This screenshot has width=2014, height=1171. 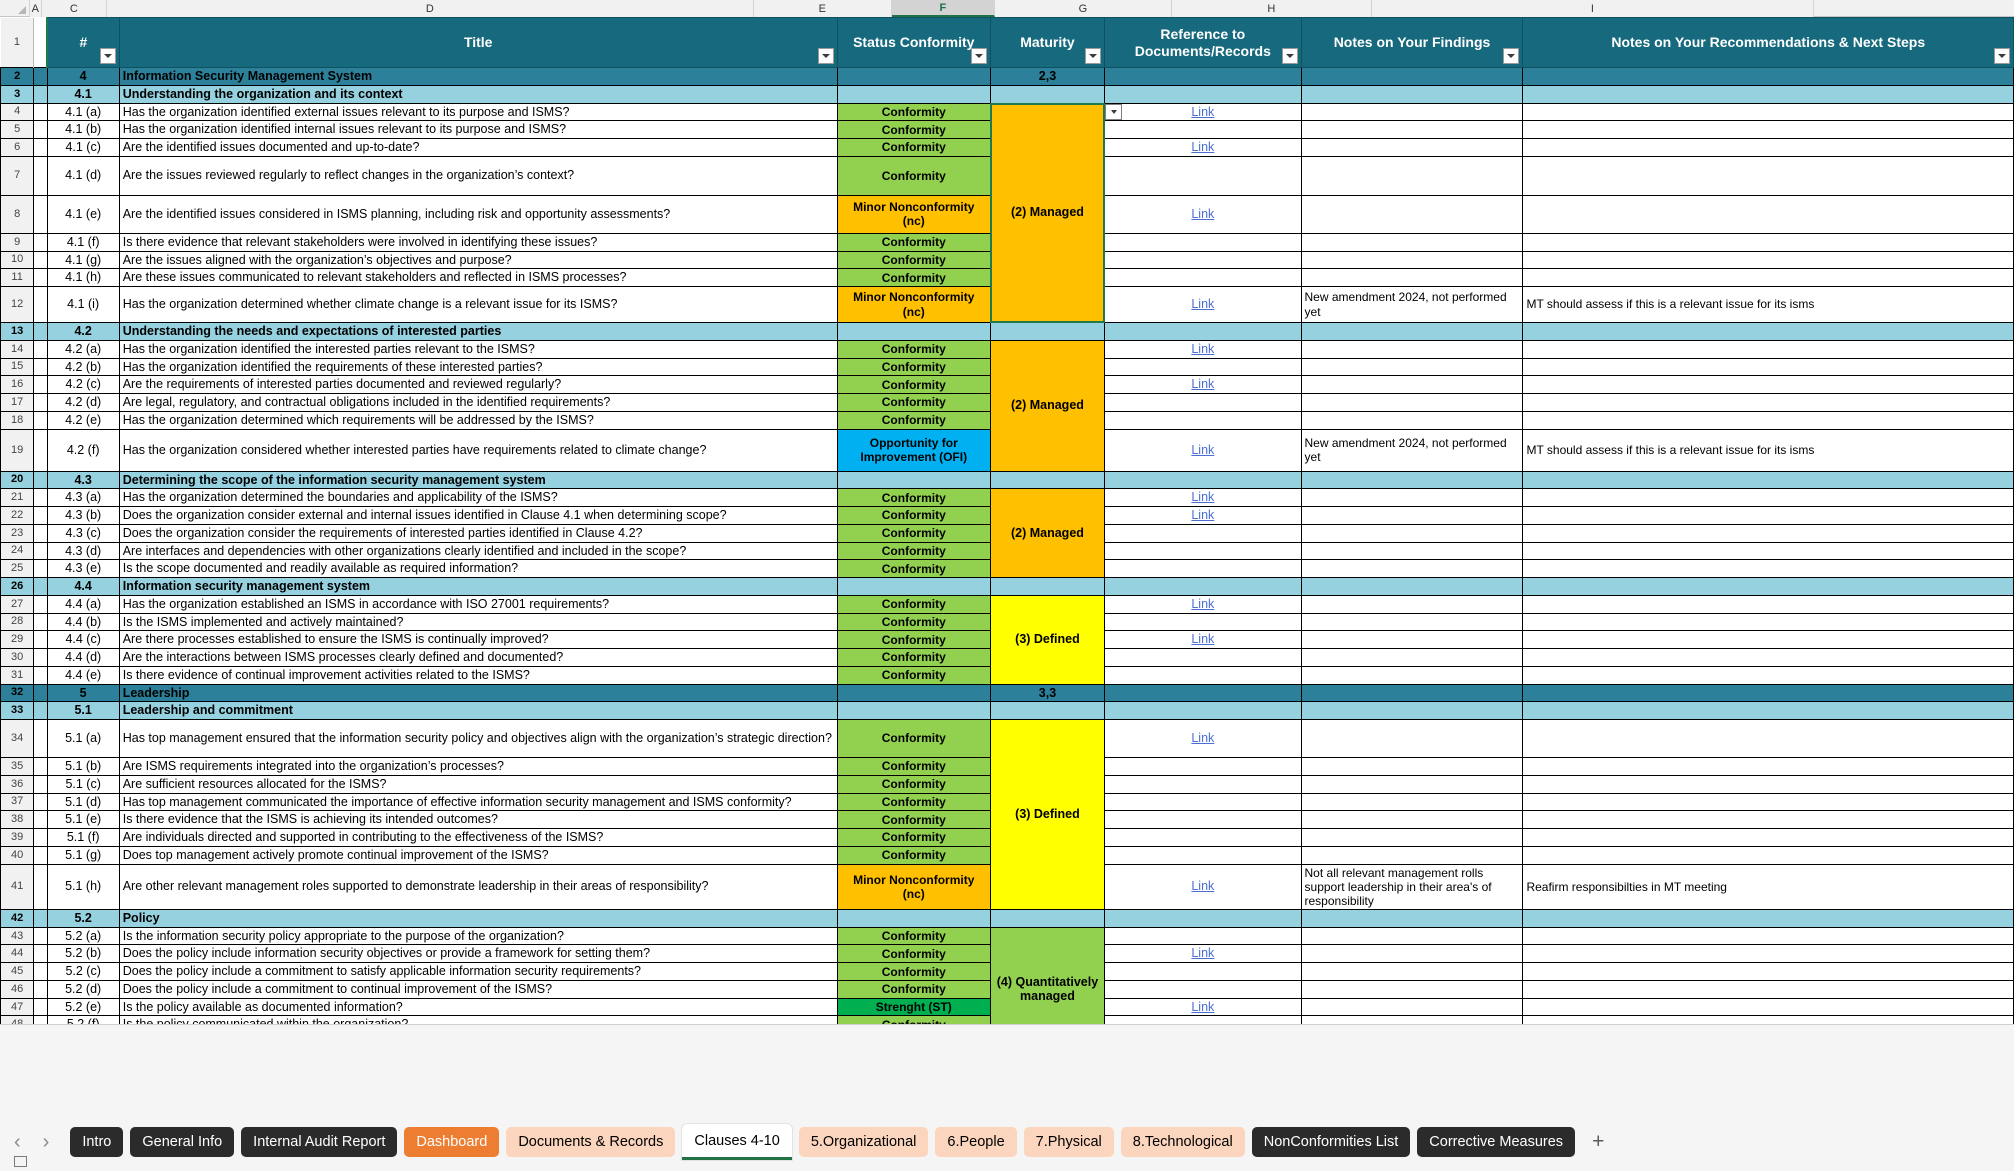 What do you see at coordinates (15, 8) in the screenshot?
I see `select-all-corner` at bounding box center [15, 8].